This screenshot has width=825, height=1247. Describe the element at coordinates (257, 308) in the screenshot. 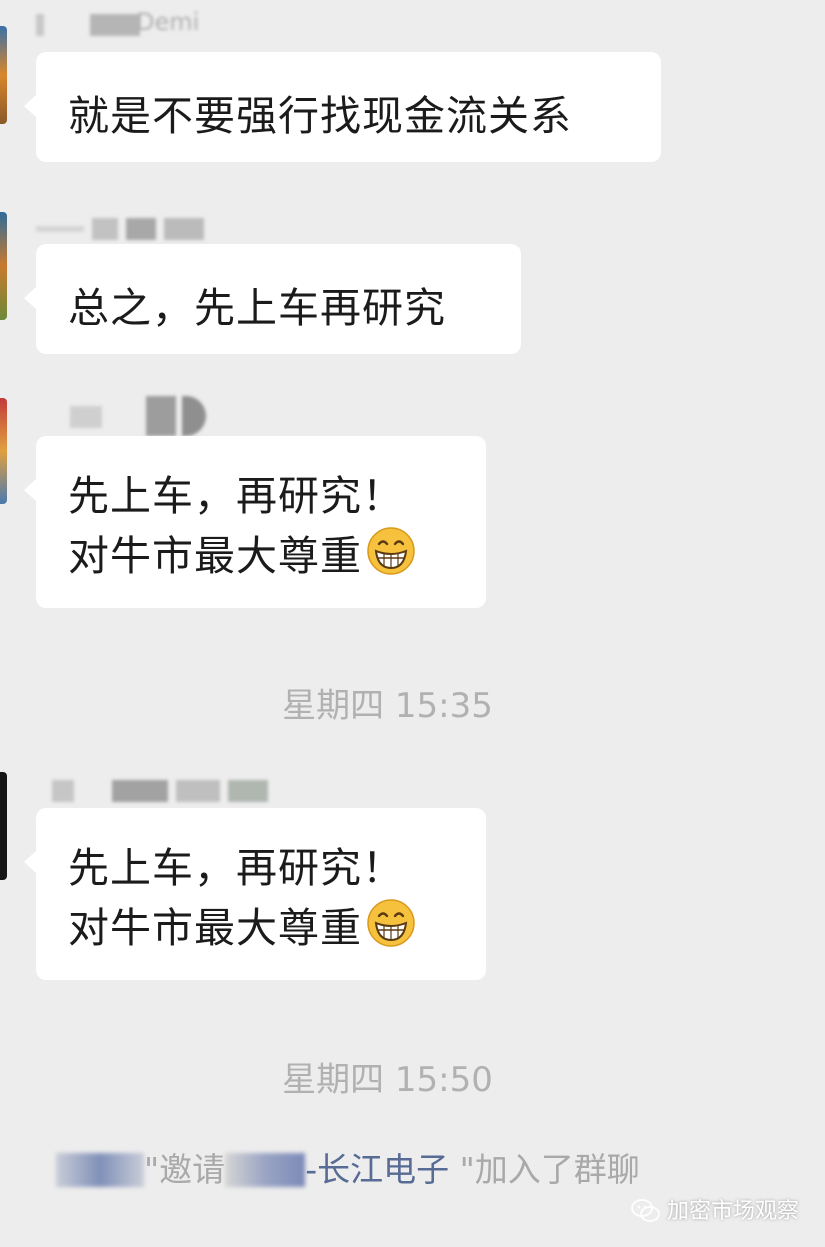

I see `message-text: 总之，先上车再研究` at that location.